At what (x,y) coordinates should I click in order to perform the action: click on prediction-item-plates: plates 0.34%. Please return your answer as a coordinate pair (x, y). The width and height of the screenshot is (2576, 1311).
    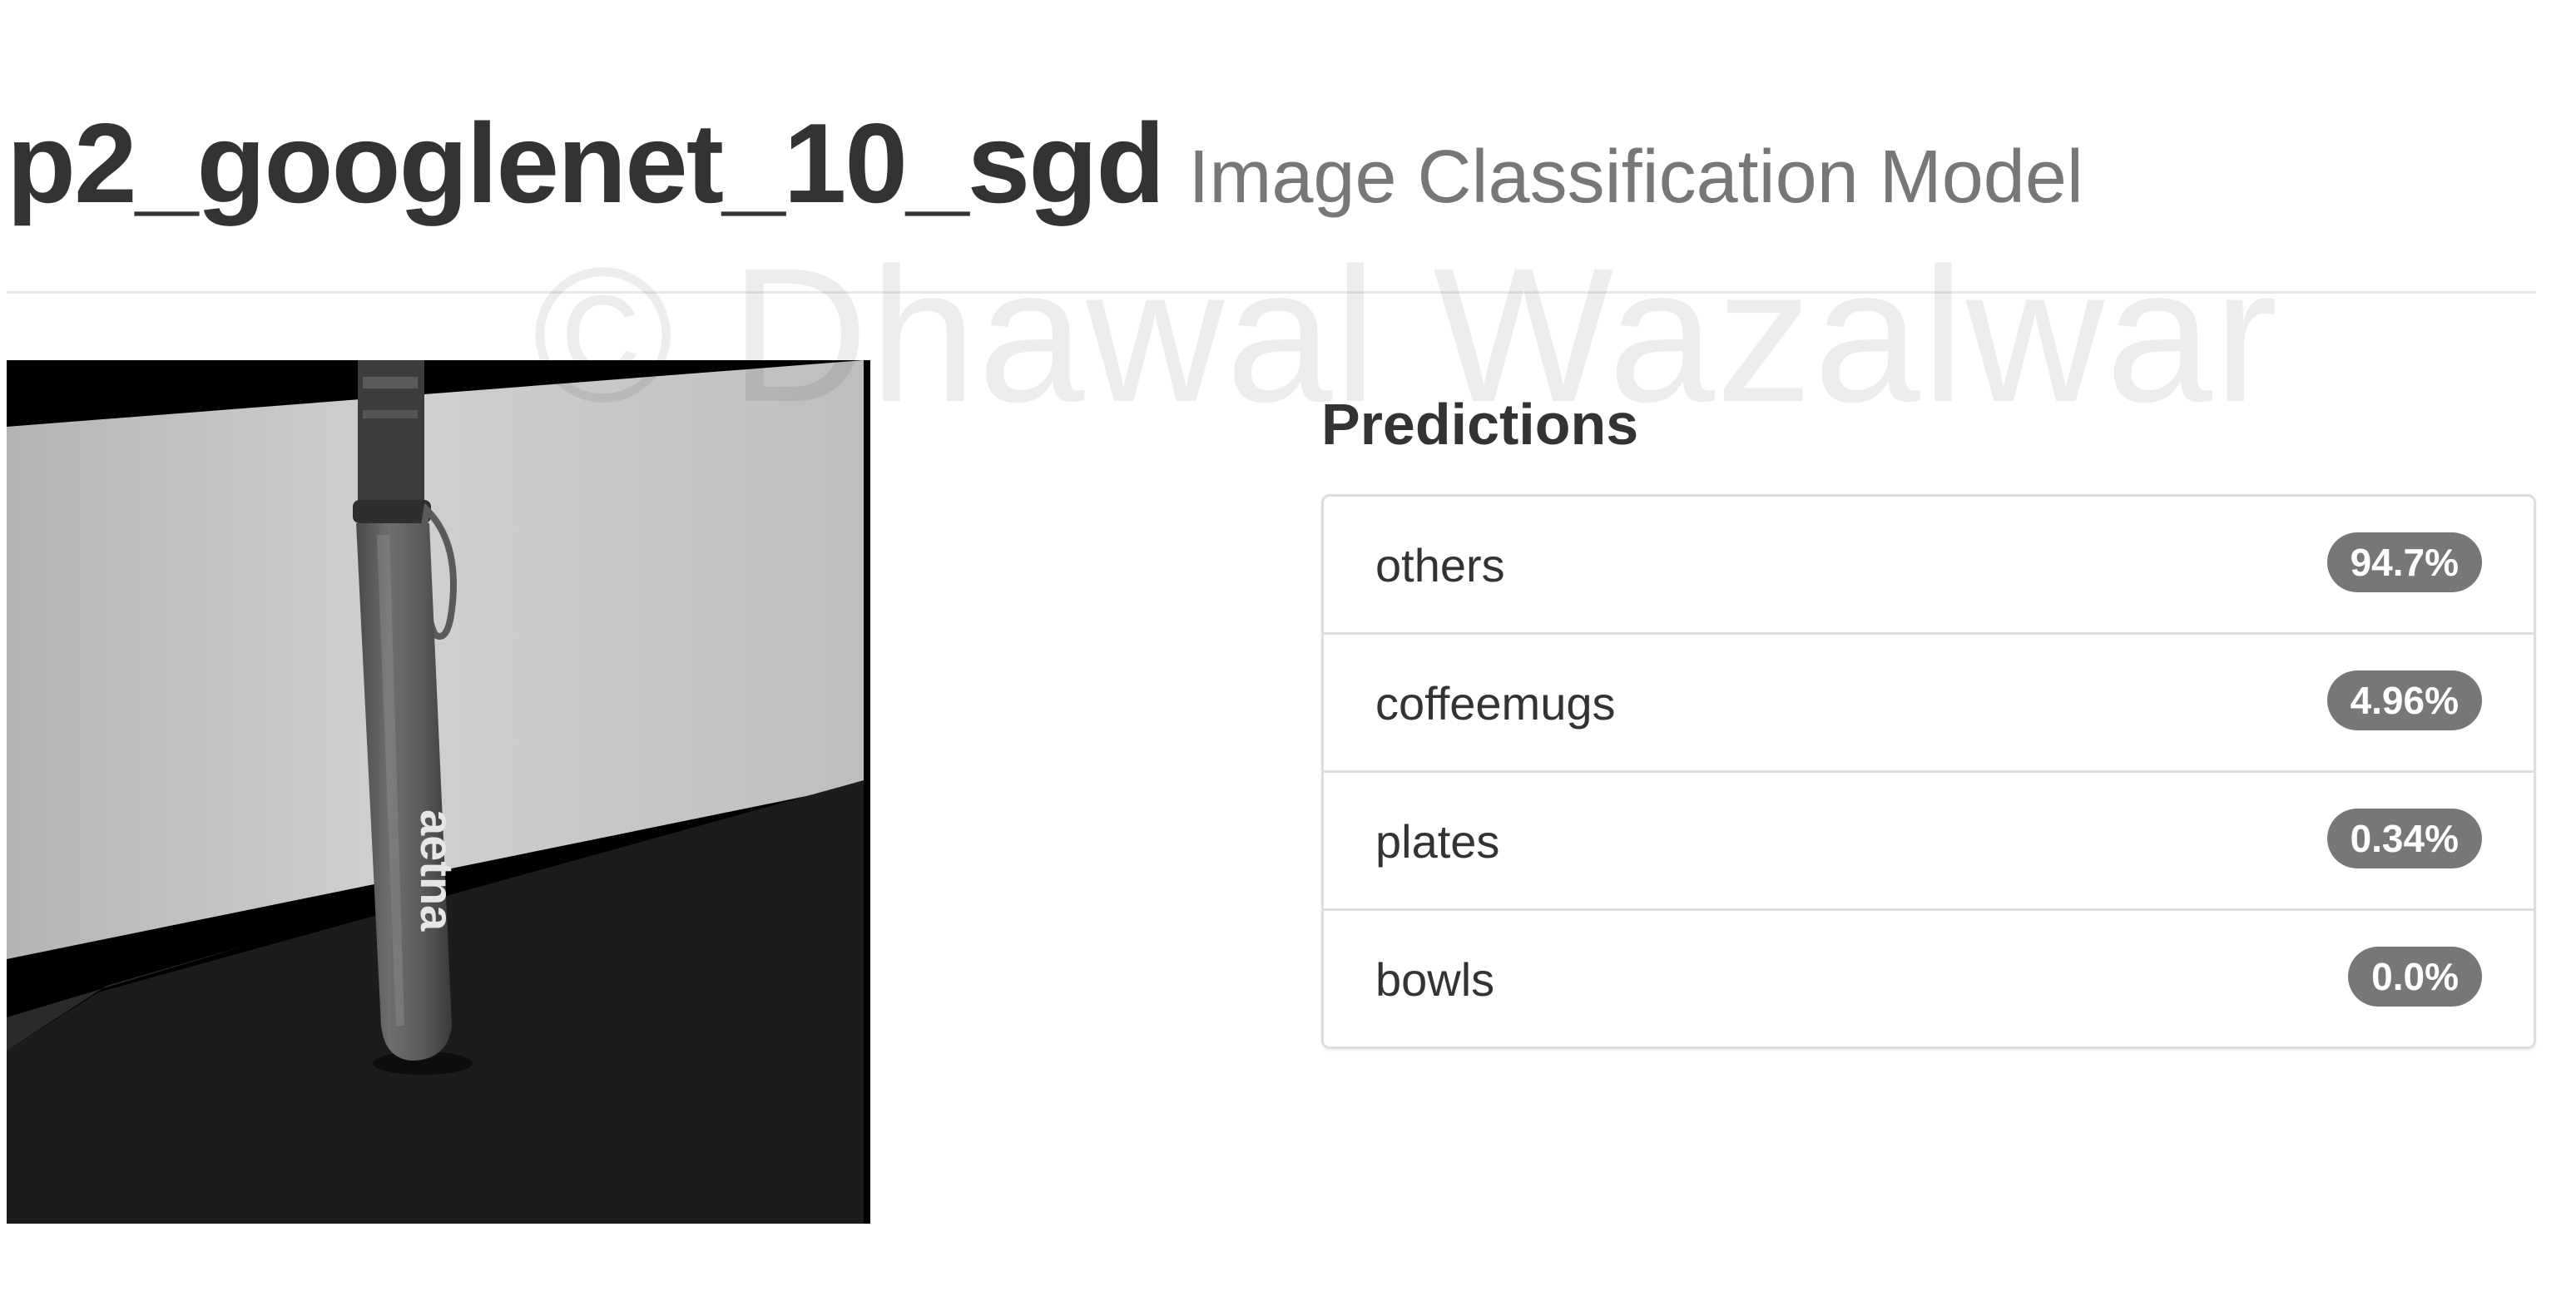
    Looking at the image, I should click on (1929, 842).